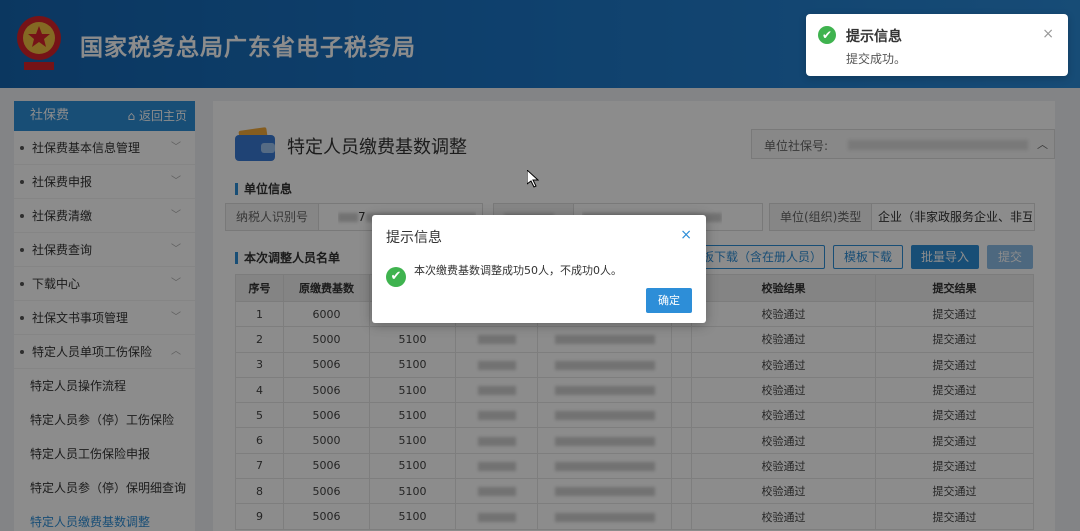 This screenshot has height=531, width=1080. I want to click on dialog-close-icon: ×, so click(686, 235).